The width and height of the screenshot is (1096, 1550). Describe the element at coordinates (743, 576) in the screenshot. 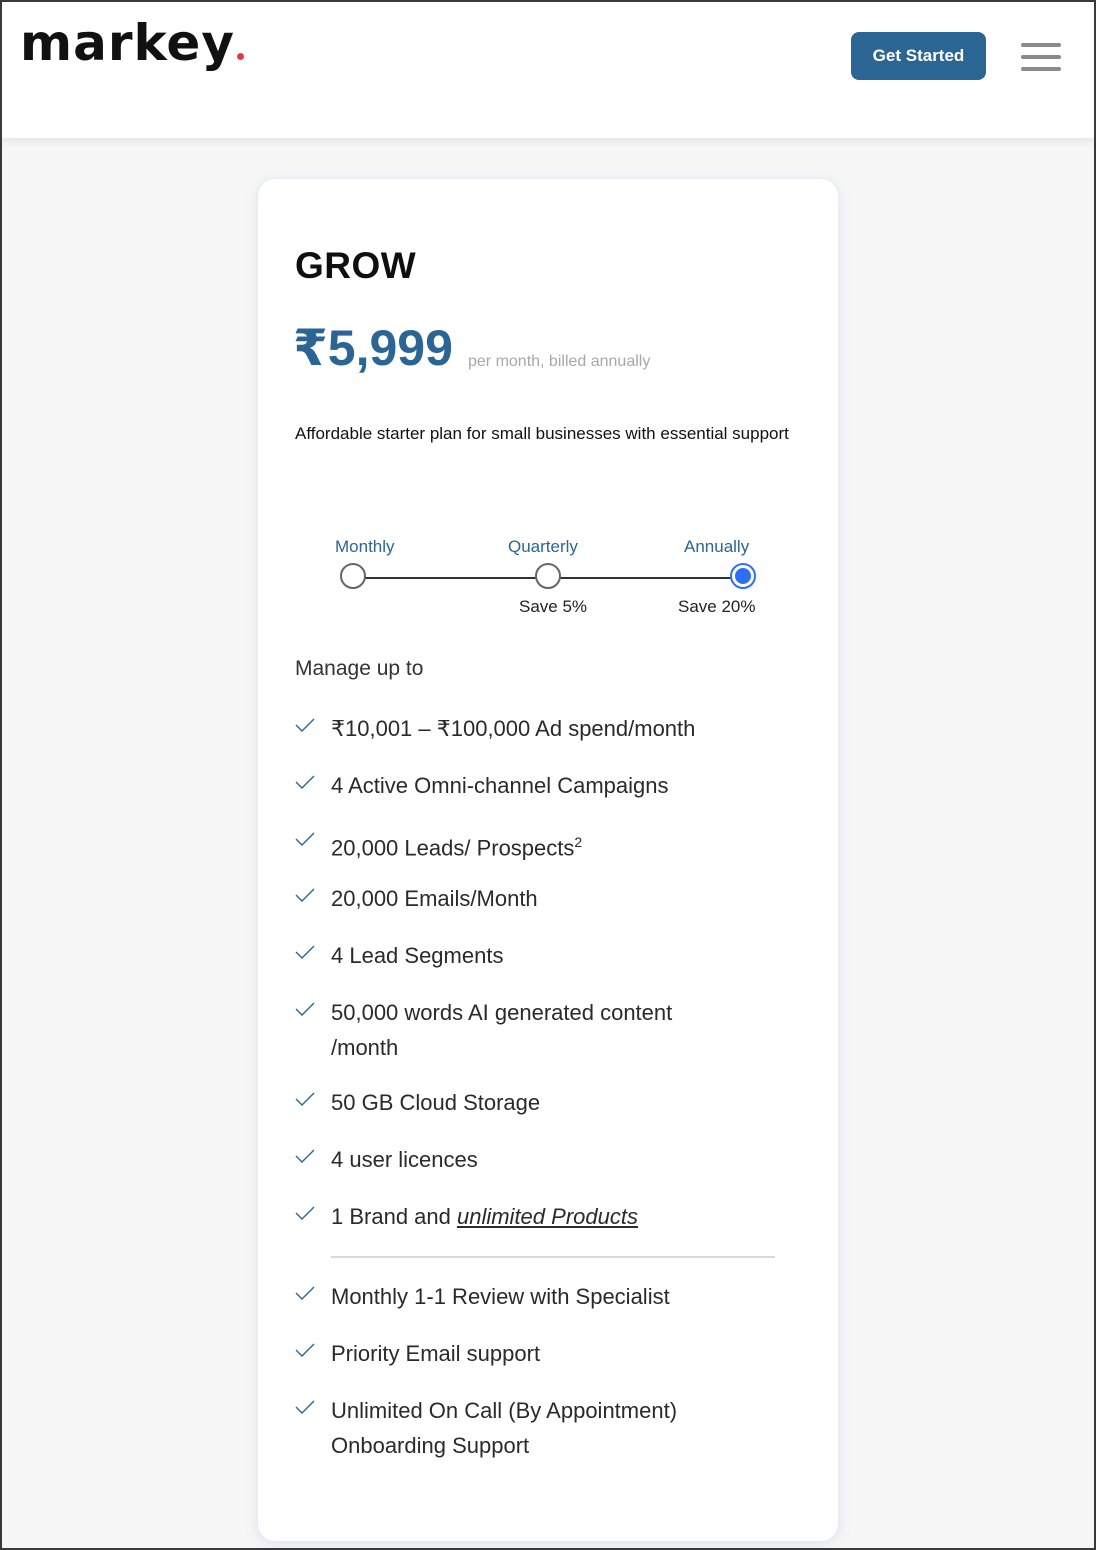

I see `radio-annually` at that location.